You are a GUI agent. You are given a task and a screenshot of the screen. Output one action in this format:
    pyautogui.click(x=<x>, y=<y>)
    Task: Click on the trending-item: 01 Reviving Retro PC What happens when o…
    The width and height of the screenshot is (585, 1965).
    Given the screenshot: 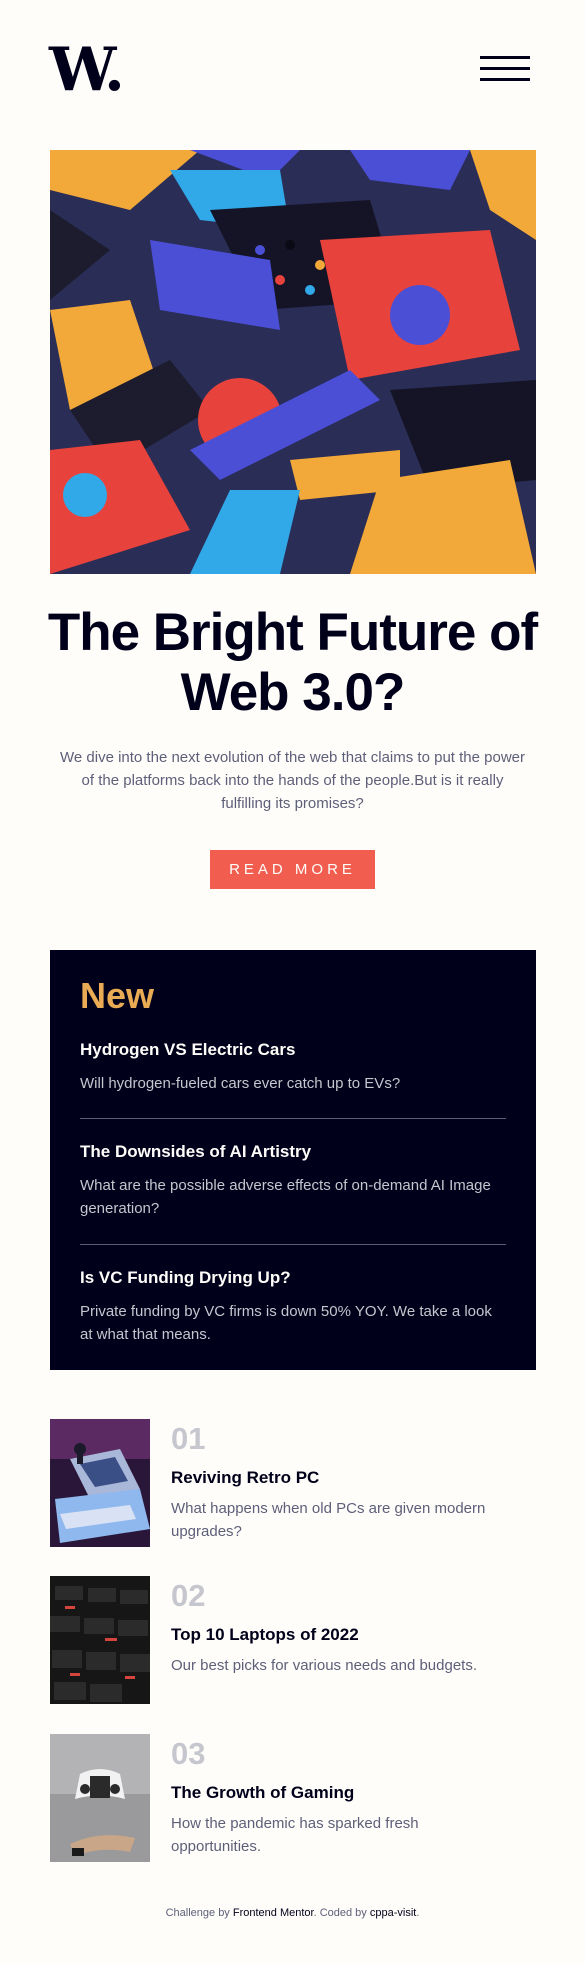 What is the action you would take?
    pyautogui.click(x=293, y=1483)
    